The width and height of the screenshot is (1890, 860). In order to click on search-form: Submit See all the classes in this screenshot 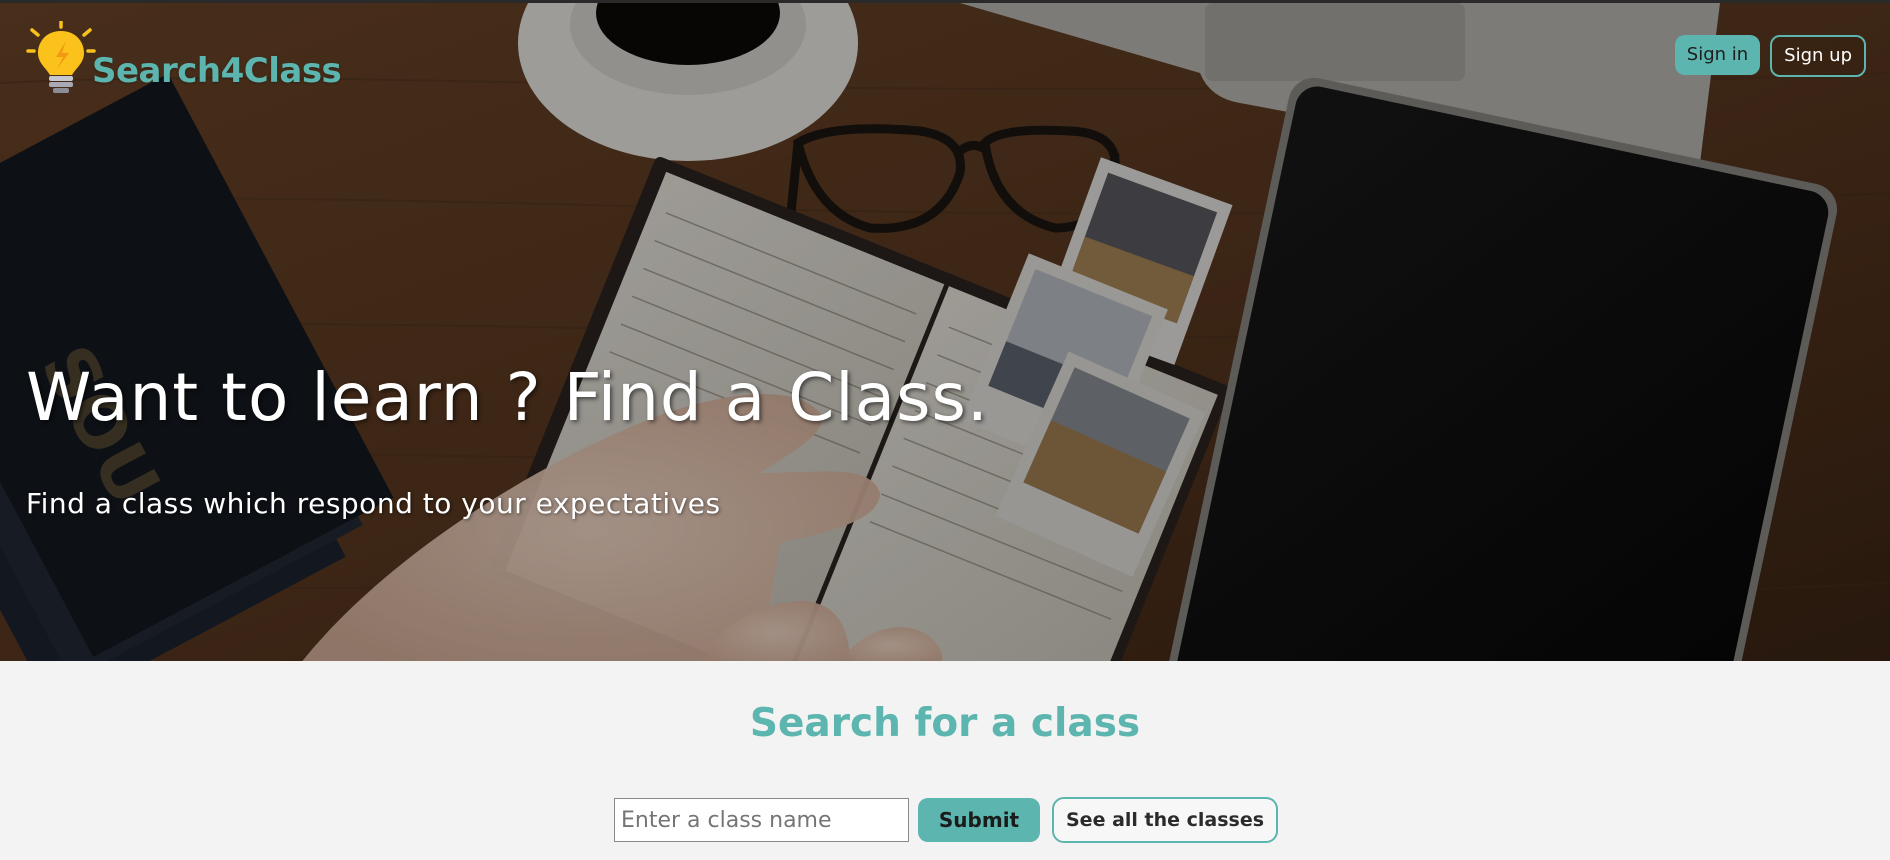, I will do `click(946, 820)`.